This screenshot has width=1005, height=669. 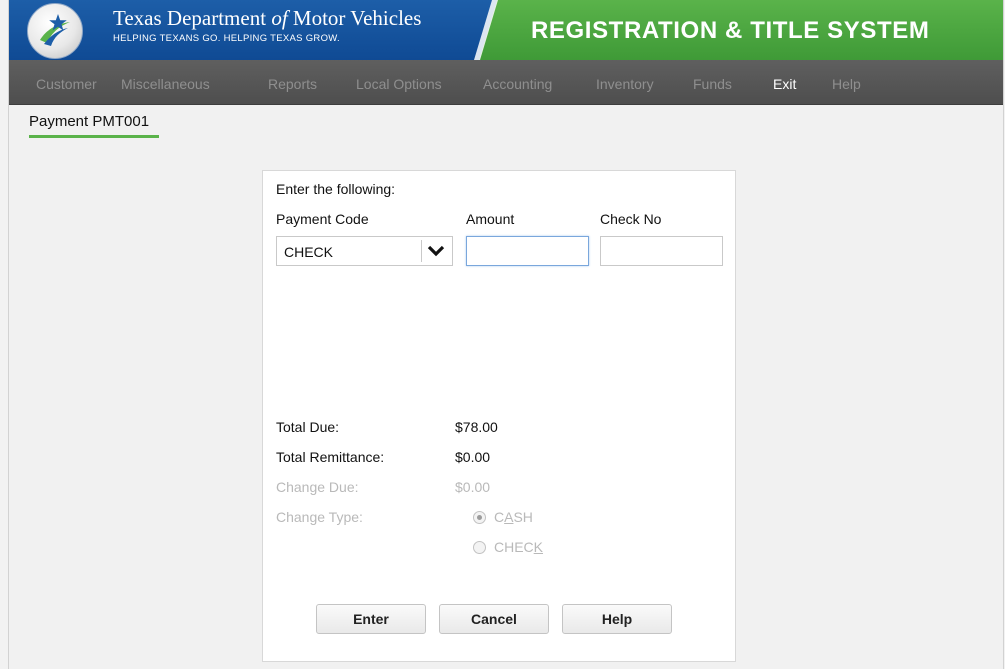 I want to click on agency-name: Texas Department of Motor Vehicles, so click(x=267, y=18).